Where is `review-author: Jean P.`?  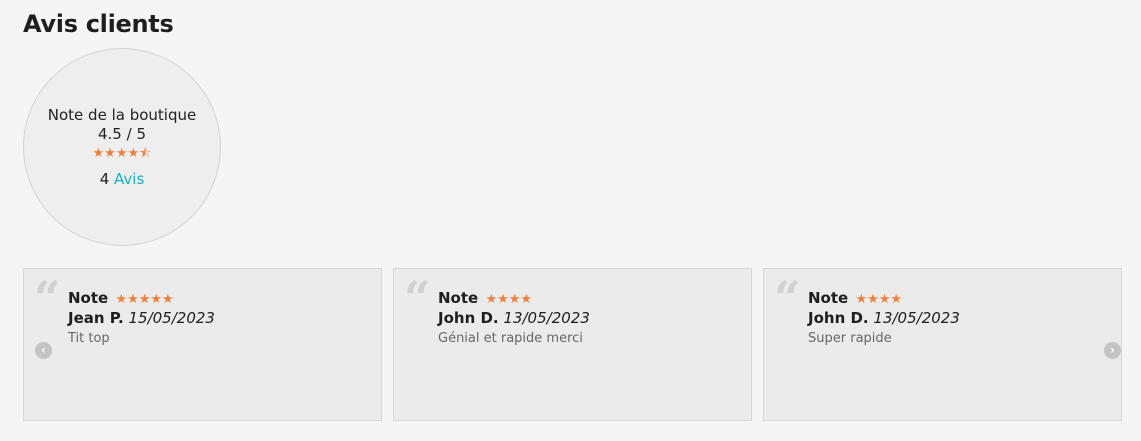
review-author: Jean P. is located at coordinates (96, 318).